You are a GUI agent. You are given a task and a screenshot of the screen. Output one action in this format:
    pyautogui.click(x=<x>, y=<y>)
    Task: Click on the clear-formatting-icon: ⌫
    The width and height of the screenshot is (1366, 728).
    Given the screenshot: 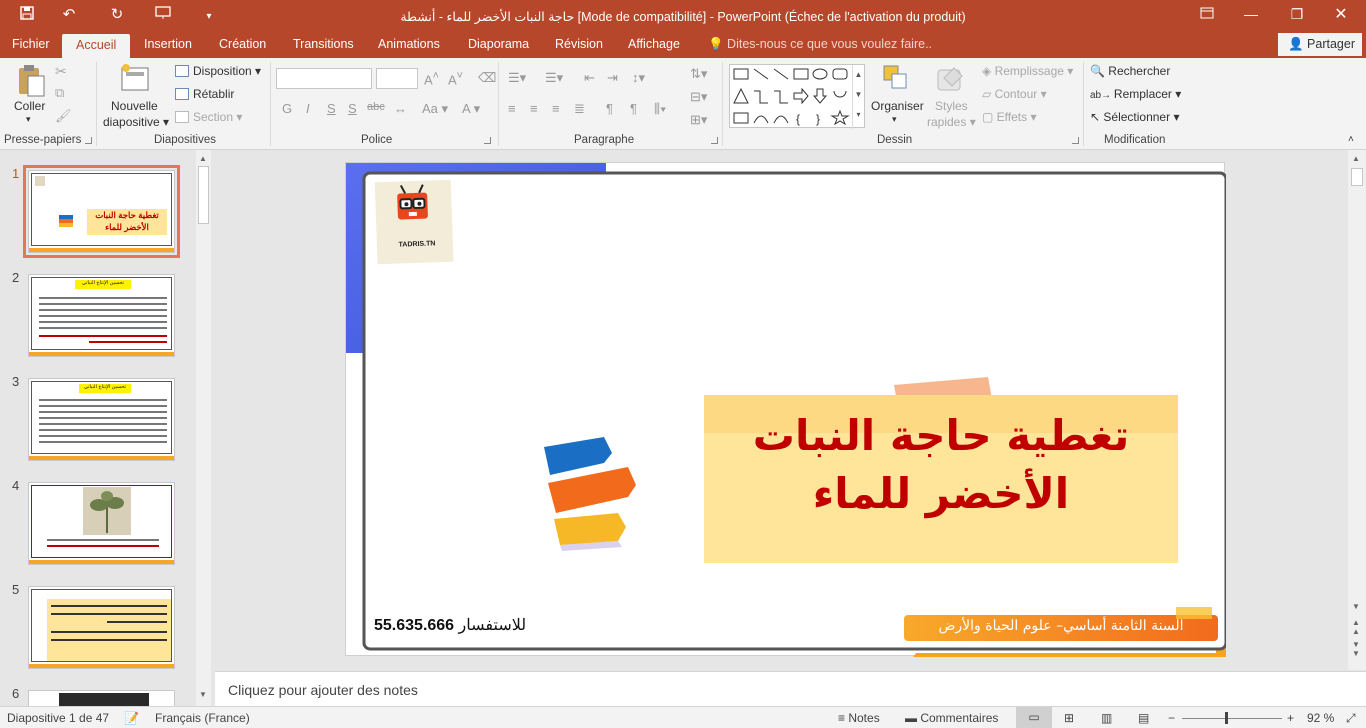 What is the action you would take?
    pyautogui.click(x=487, y=78)
    